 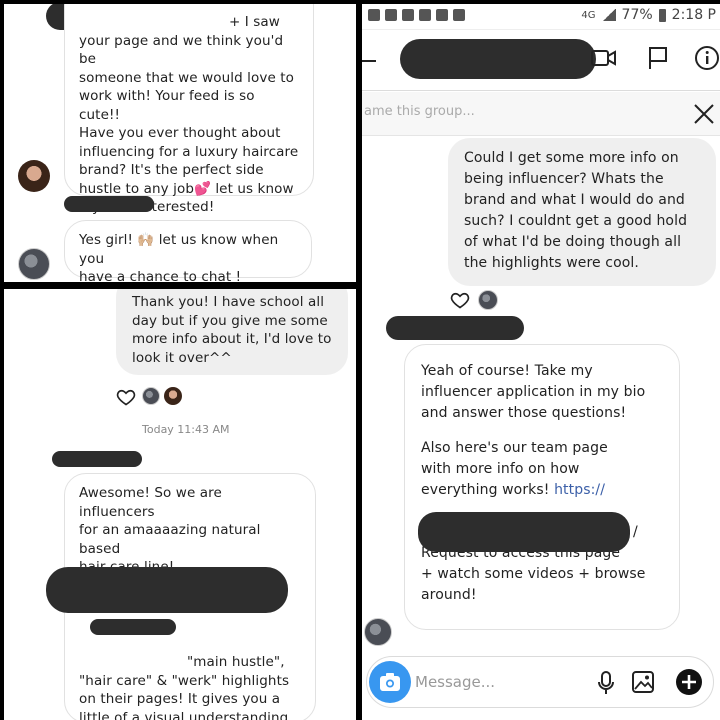 What do you see at coordinates (689, 682) in the screenshot?
I see `plus-icon` at bounding box center [689, 682].